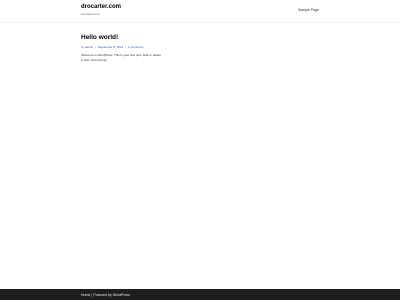  What do you see at coordinates (111, 47) in the screenshot?
I see `post-date-link: September 8, 2021` at bounding box center [111, 47].